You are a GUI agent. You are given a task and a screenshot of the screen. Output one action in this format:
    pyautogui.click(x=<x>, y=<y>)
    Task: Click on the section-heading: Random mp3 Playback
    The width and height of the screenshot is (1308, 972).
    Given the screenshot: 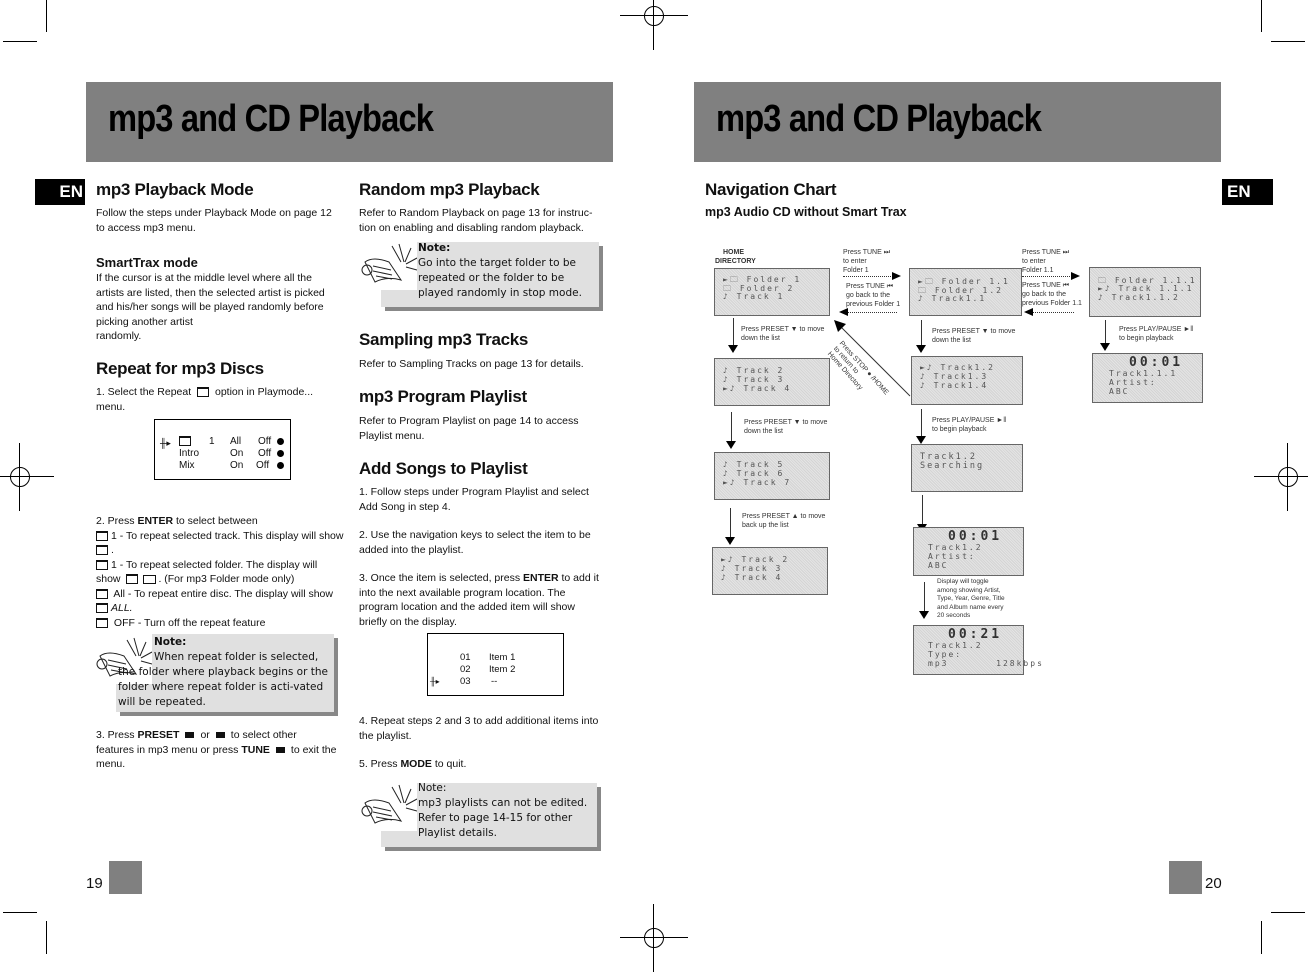 What is the action you would take?
    pyautogui.click(x=449, y=189)
    